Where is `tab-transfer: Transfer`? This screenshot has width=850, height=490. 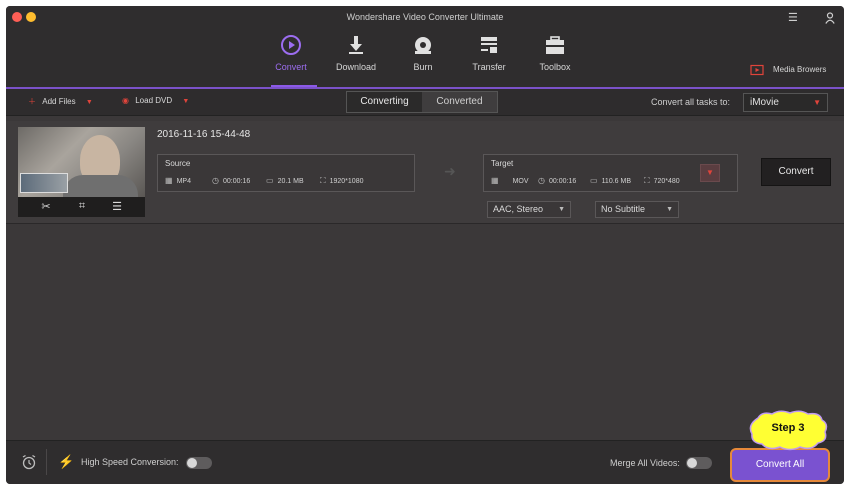
tab-transfer: Transfer is located at coordinates (489, 53).